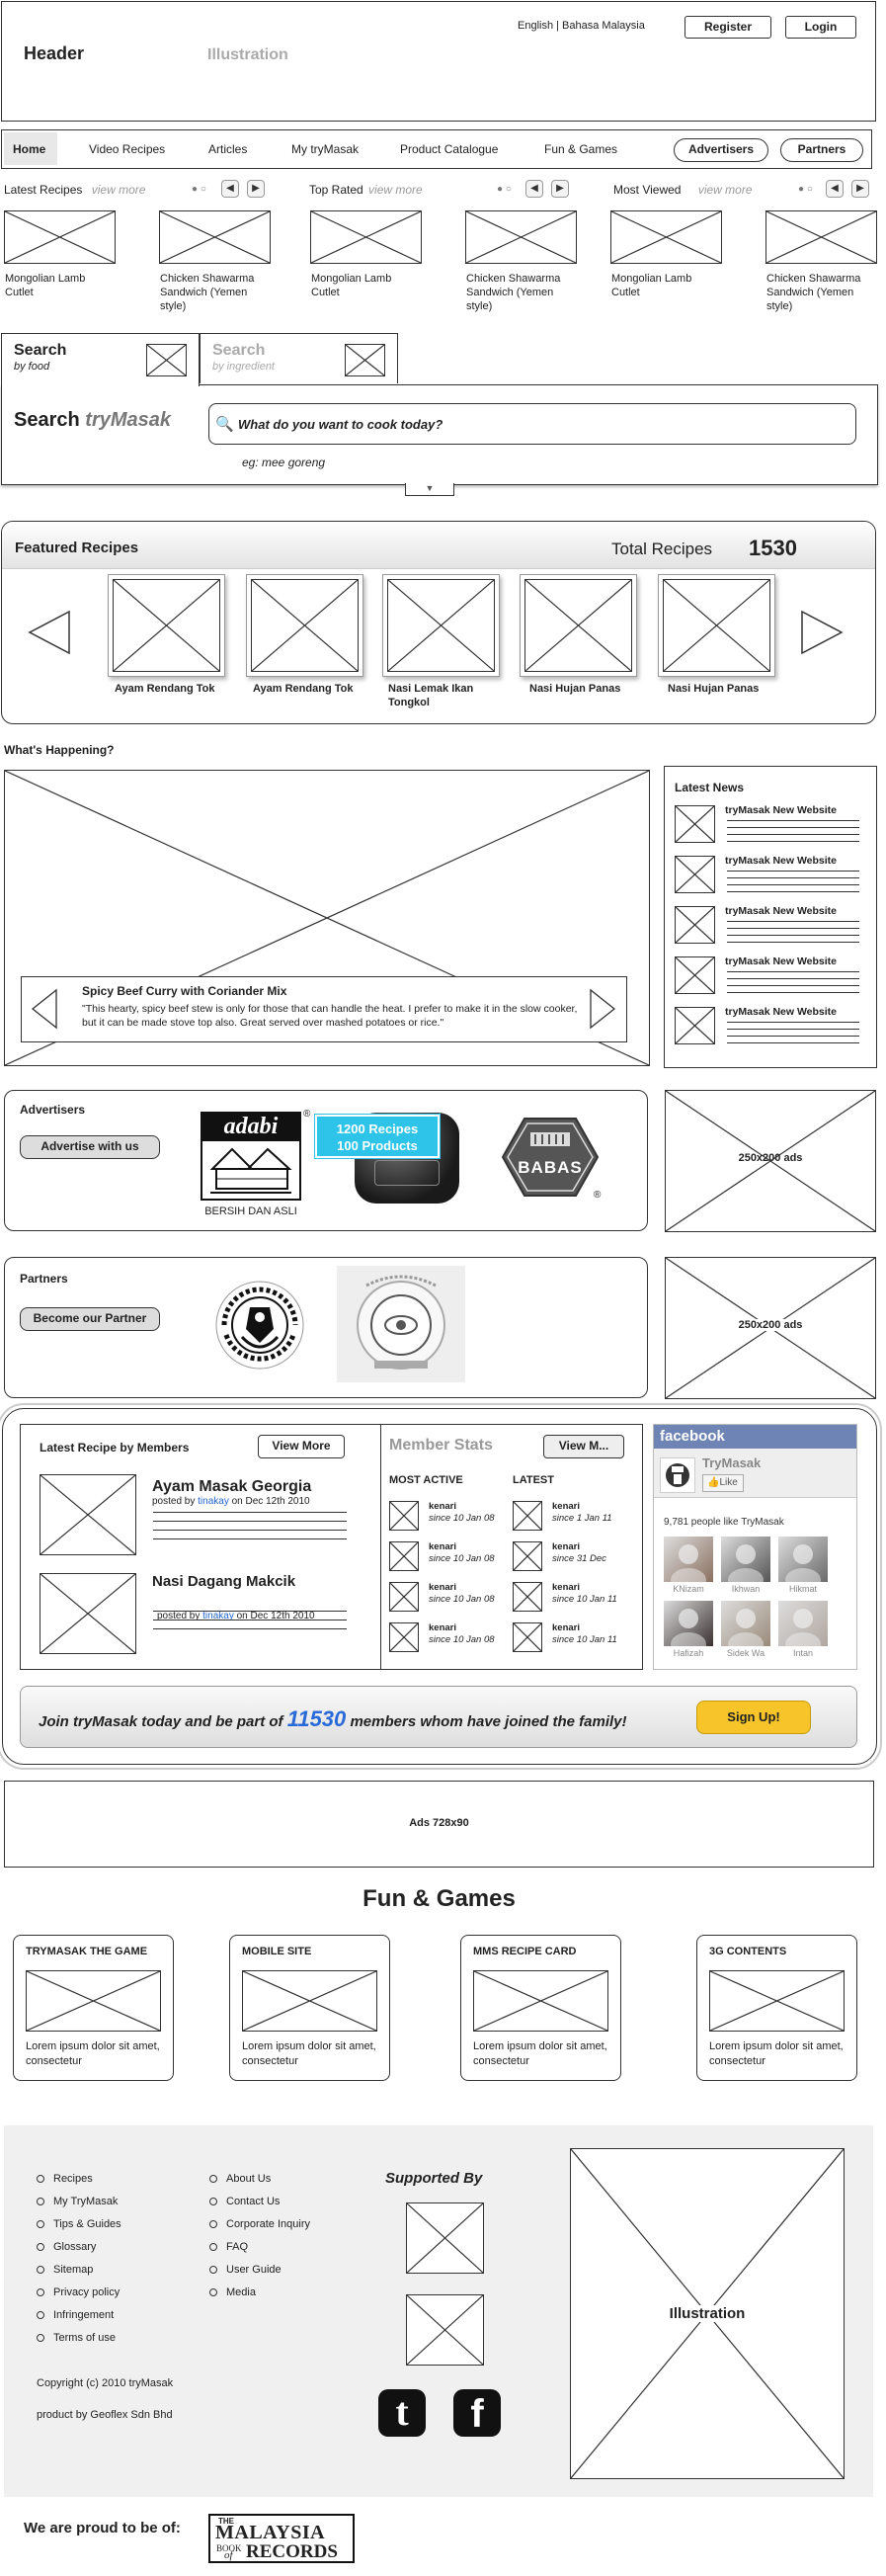 The height and width of the screenshot is (2576, 886). I want to click on footer-link: My TryMasak, so click(77, 2201).